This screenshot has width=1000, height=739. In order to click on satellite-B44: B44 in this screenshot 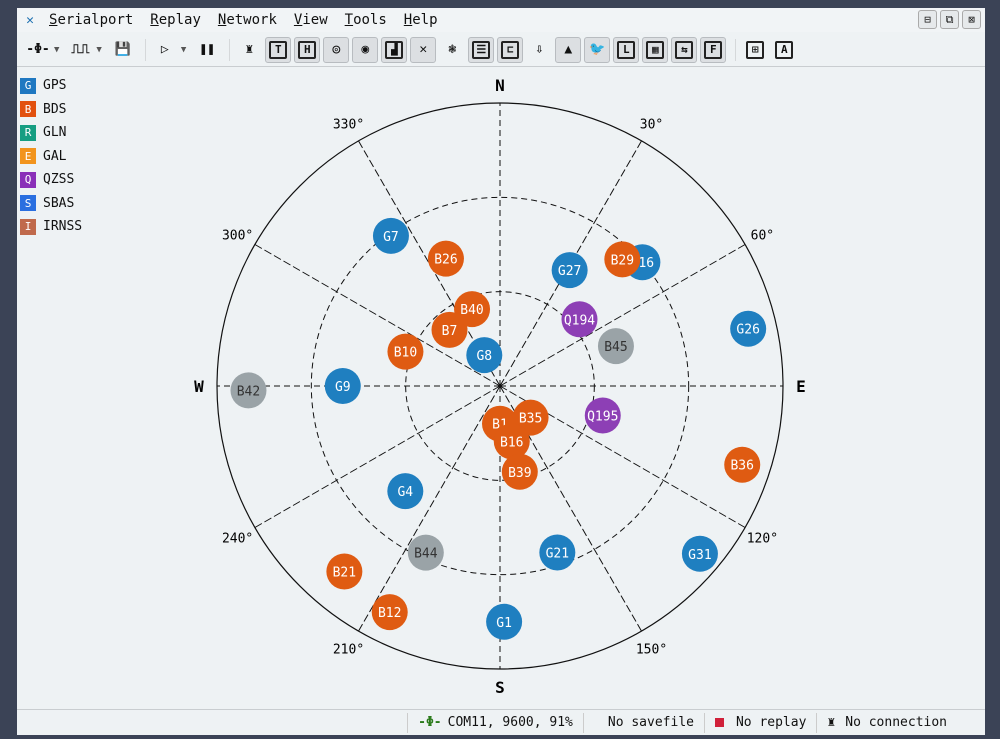, I will do `click(425, 552)`.